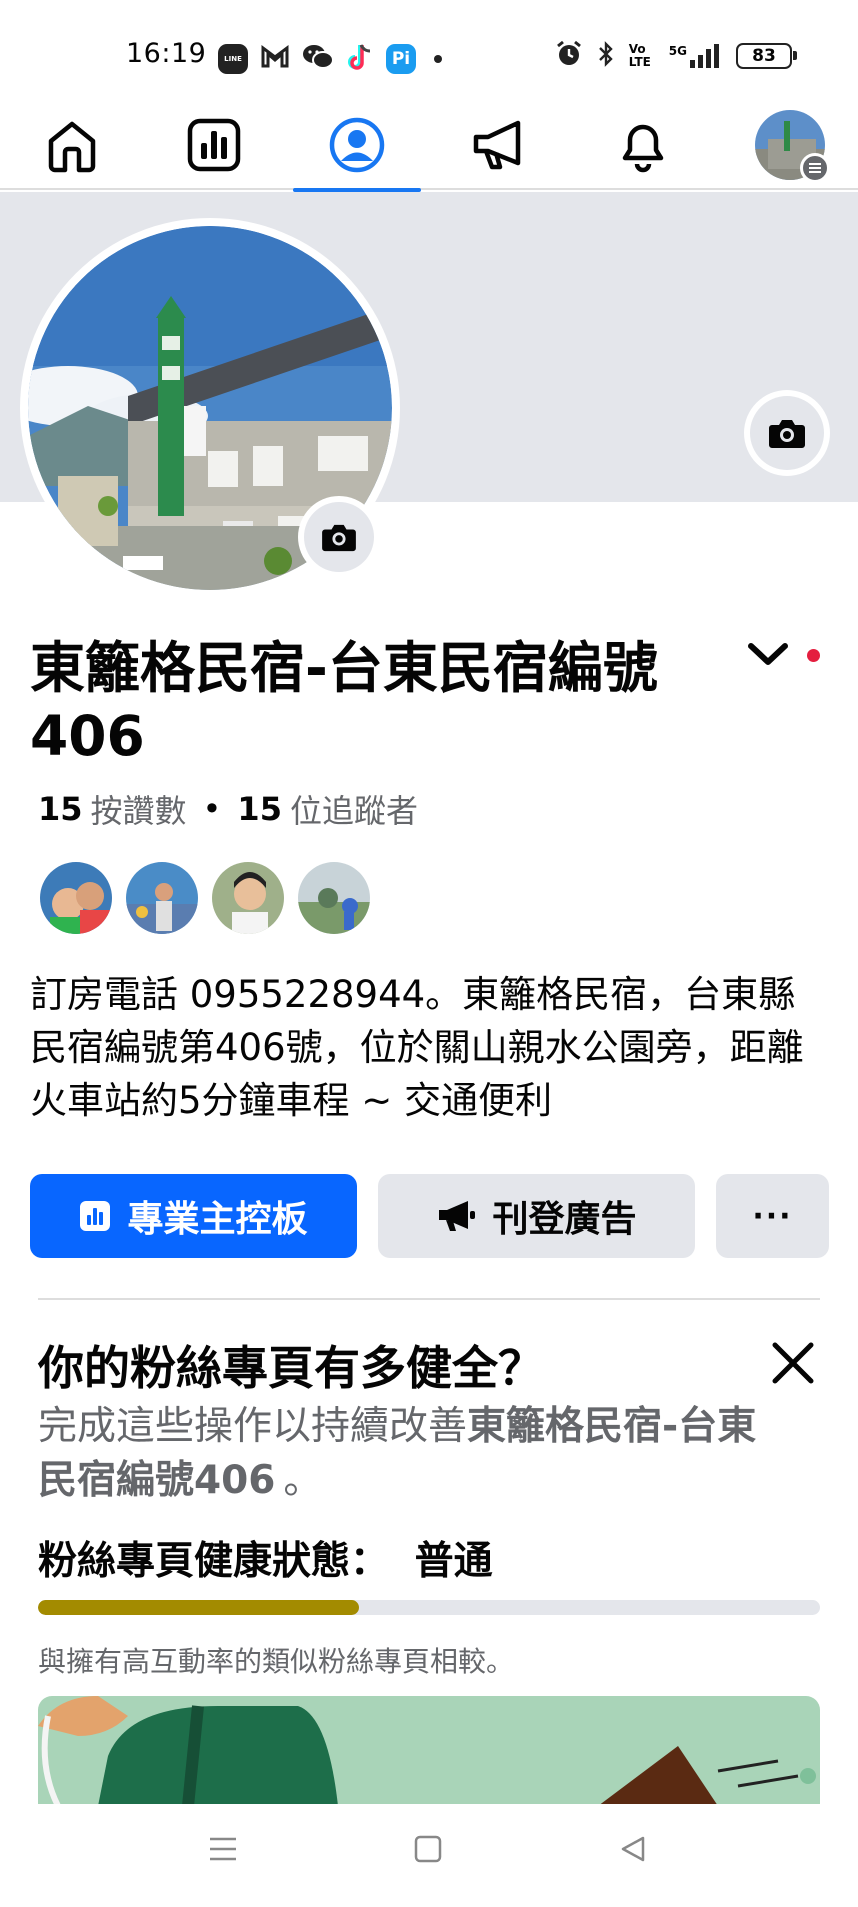 This screenshot has width=858, height=1907. Describe the element at coordinates (398, 1454) in the screenshot. I see `health-card-subtitle: 完成這些操作以持續改善東籬格民宿-台東民宿編號406。` at that location.